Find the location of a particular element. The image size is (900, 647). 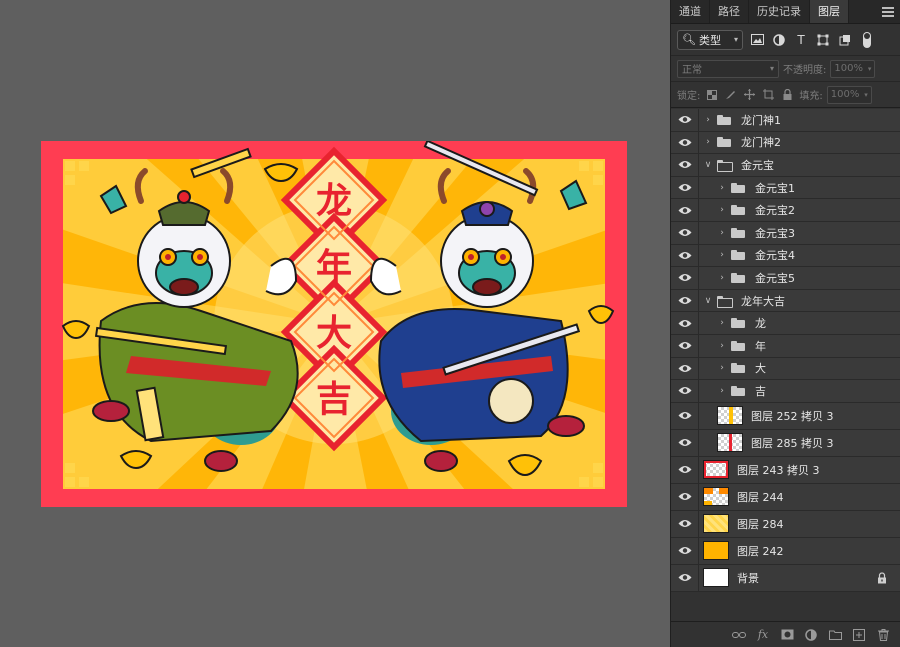

layer-name: 金元宝1 is located at coordinates (775, 188).